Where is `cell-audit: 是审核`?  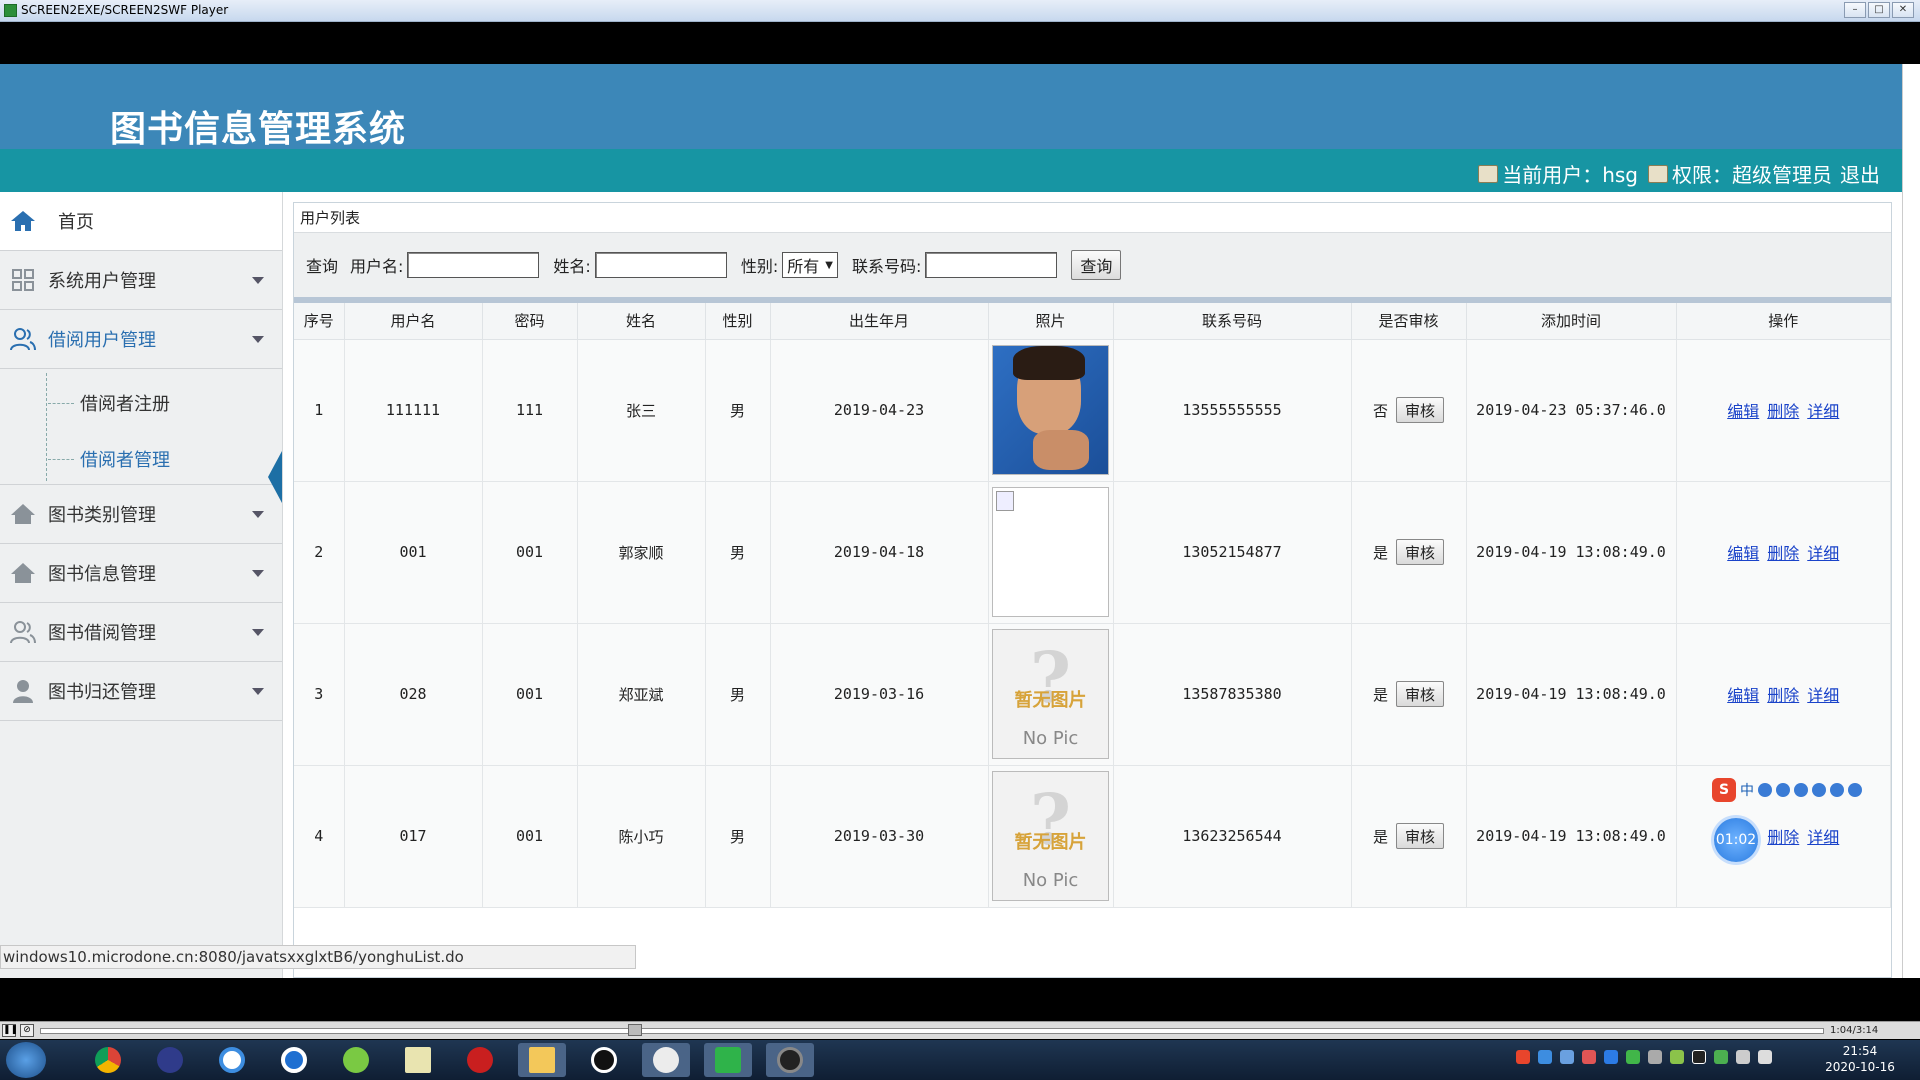
cell-audit: 是审核 is located at coordinates (1409, 694).